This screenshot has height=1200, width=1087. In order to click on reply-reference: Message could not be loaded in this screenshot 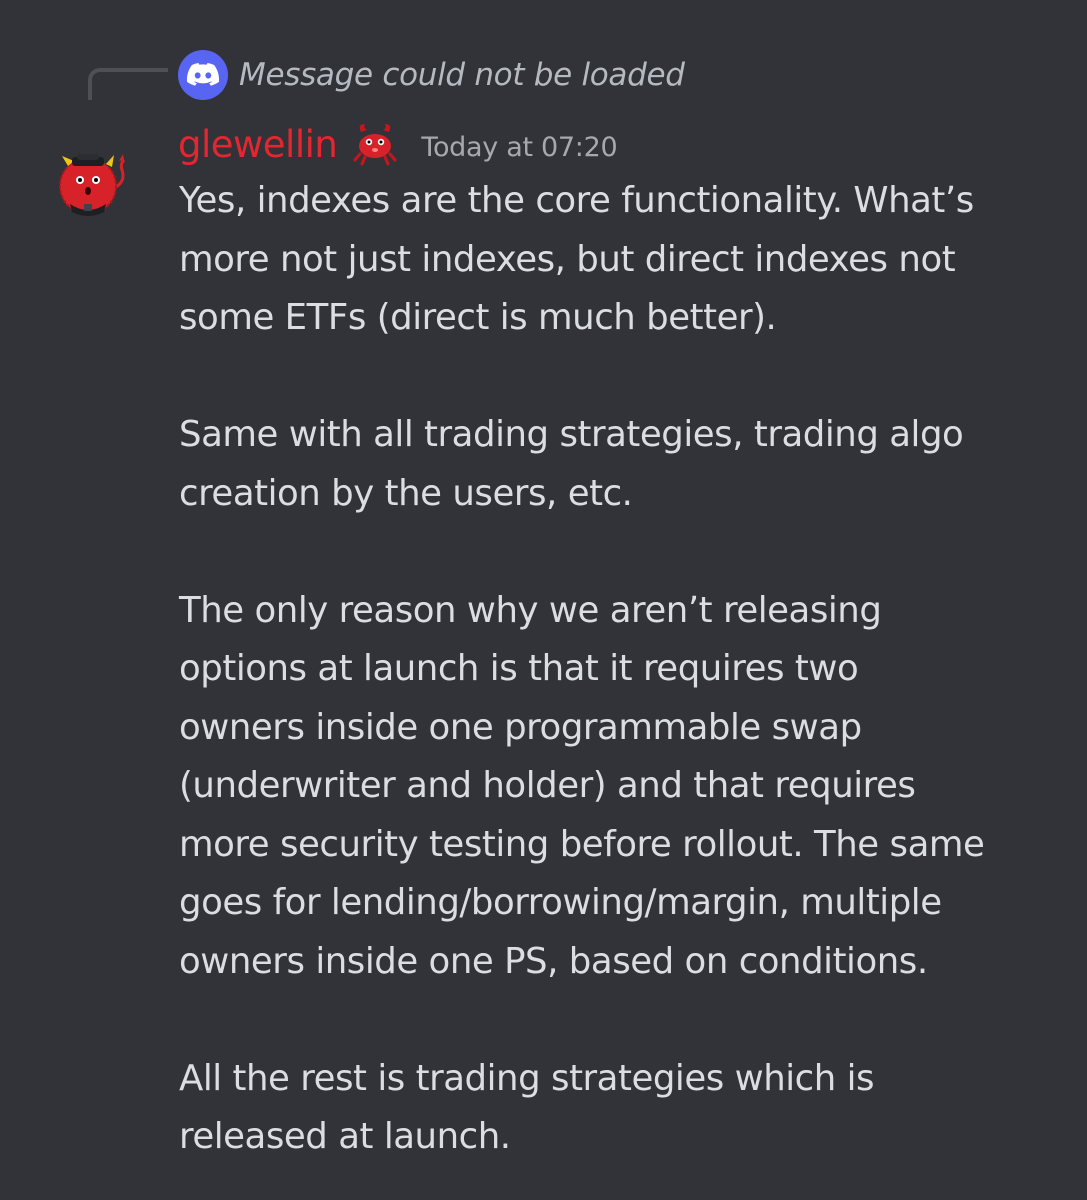, I will do `click(431, 75)`.